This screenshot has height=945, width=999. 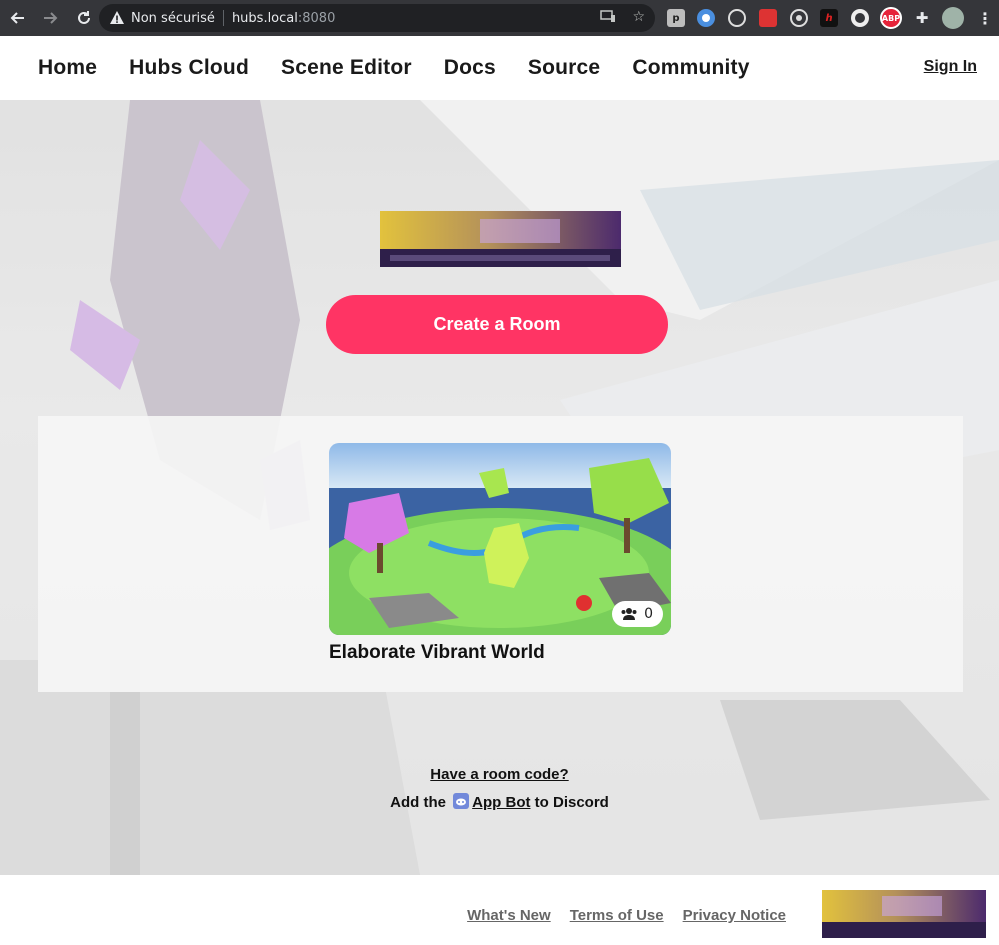 I want to click on adblock-icon: ABP, so click(x=891, y=18).